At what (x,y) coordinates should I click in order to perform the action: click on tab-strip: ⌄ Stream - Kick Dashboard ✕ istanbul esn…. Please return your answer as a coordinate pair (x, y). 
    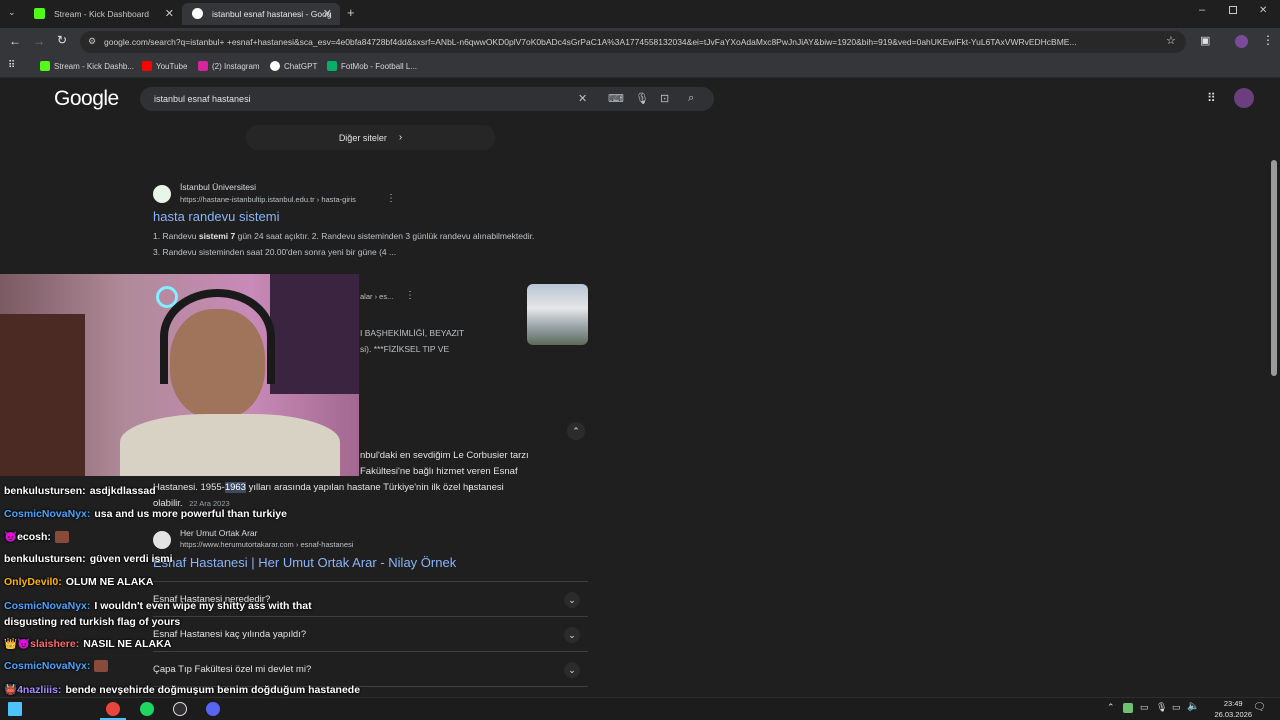
    Looking at the image, I should click on (640, 14).